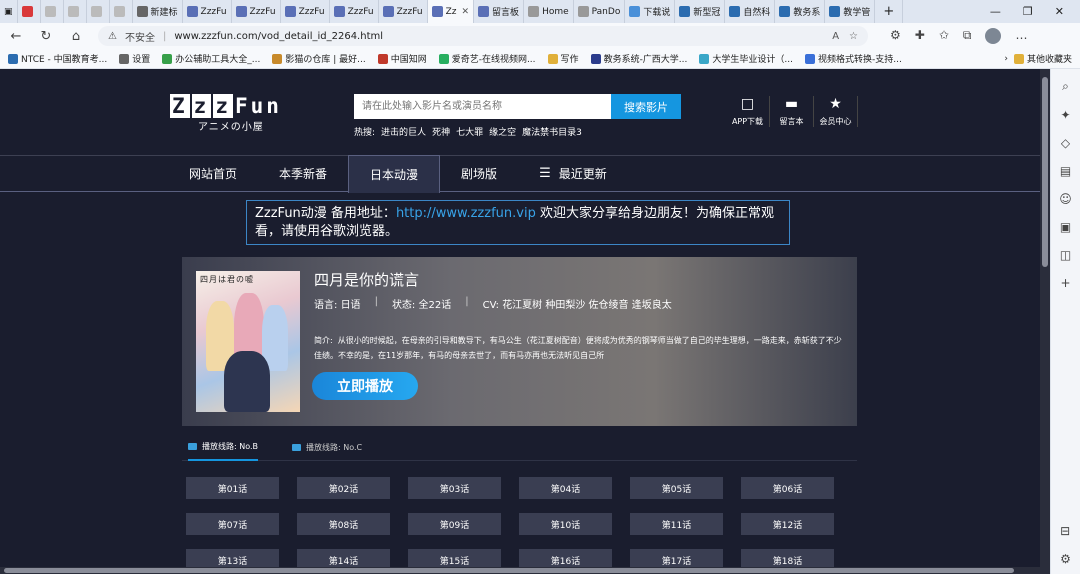 The height and width of the screenshot is (574, 1080). I want to click on minimize-icon: —, so click(995, 11).